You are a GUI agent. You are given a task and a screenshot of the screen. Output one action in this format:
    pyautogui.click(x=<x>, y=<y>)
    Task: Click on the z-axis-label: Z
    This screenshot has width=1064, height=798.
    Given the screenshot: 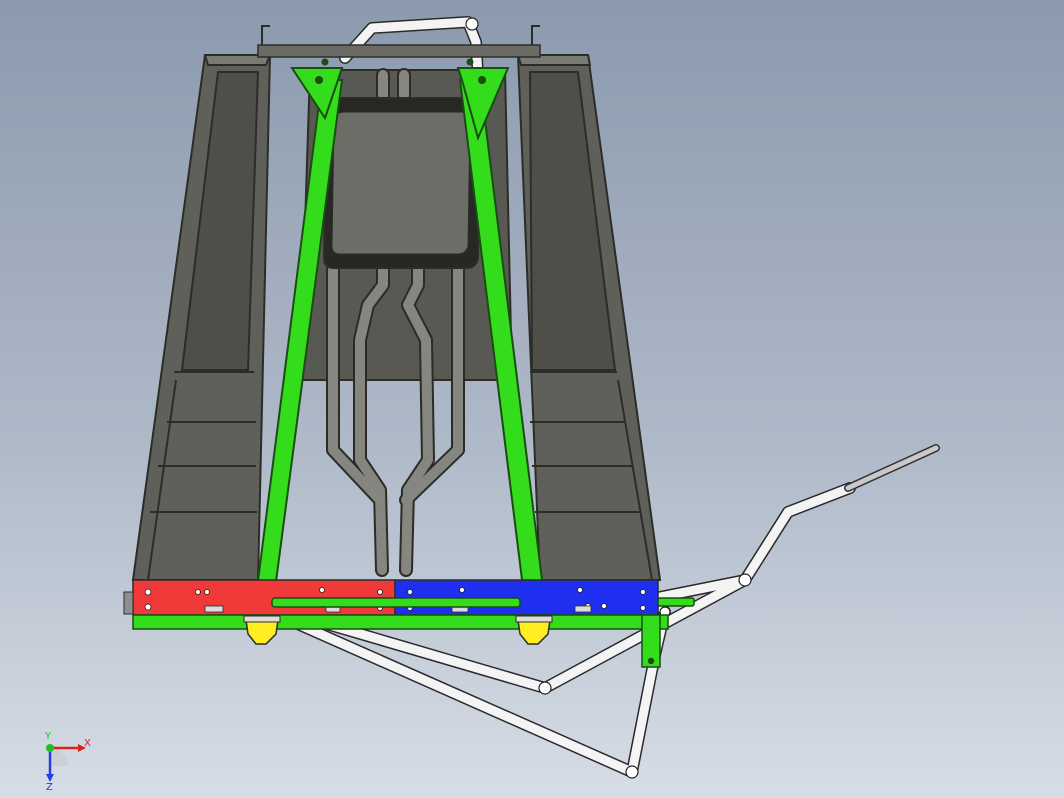 What is the action you would take?
    pyautogui.click(x=49, y=786)
    